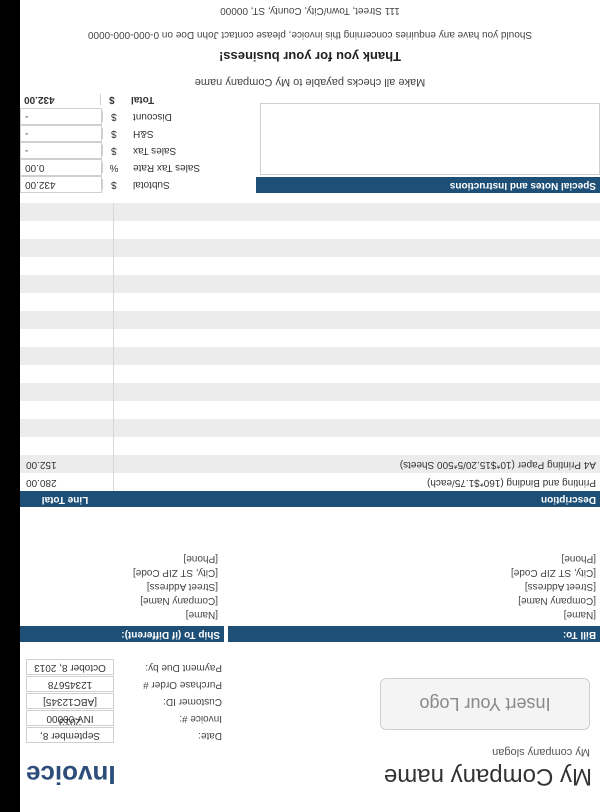 The width and height of the screenshot is (600, 812). I want to click on item-line-total: 280.00, so click(66, 482).